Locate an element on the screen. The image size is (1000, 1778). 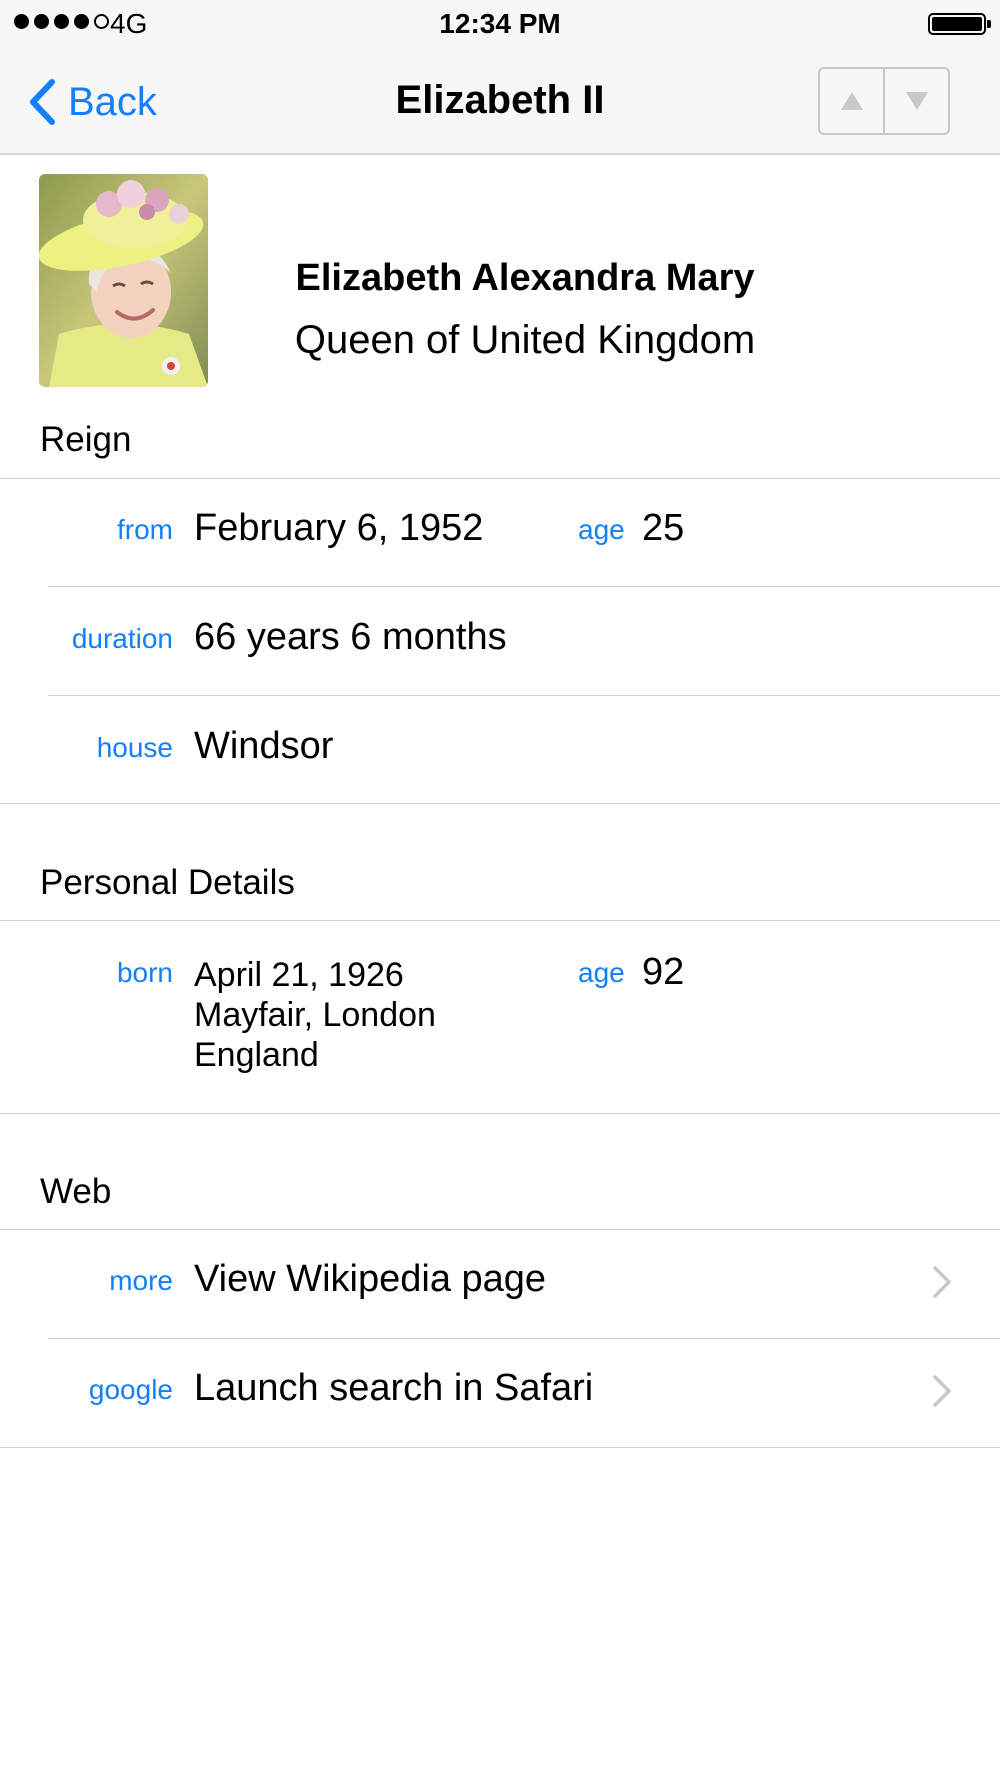
google-search-text: Launch search in Safari is located at coordinates (394, 1388).